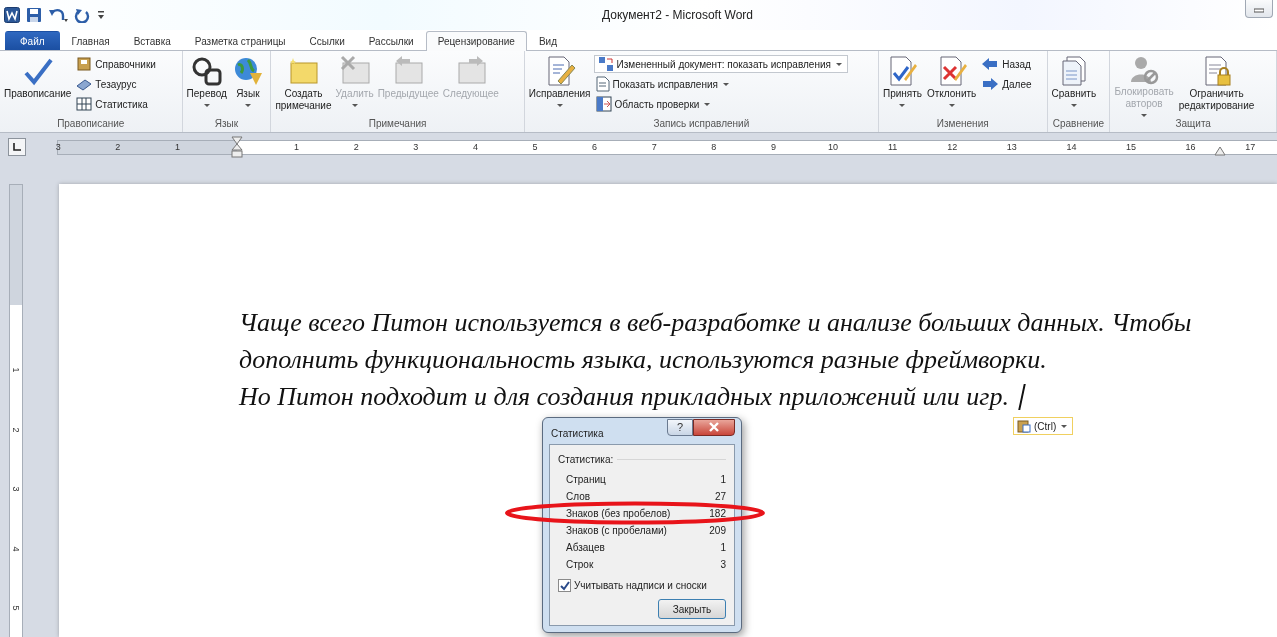 This screenshot has width=1277, height=637. What do you see at coordinates (206, 71) in the screenshot?
I see `overlapping-shapes-icon` at bounding box center [206, 71].